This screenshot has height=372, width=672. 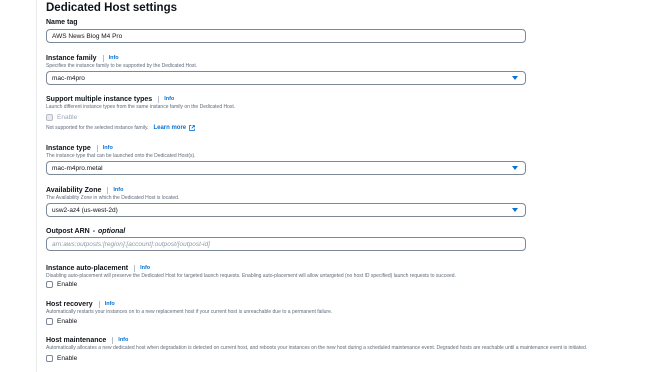 I want to click on host-recovery-checkbox, so click(x=49, y=321).